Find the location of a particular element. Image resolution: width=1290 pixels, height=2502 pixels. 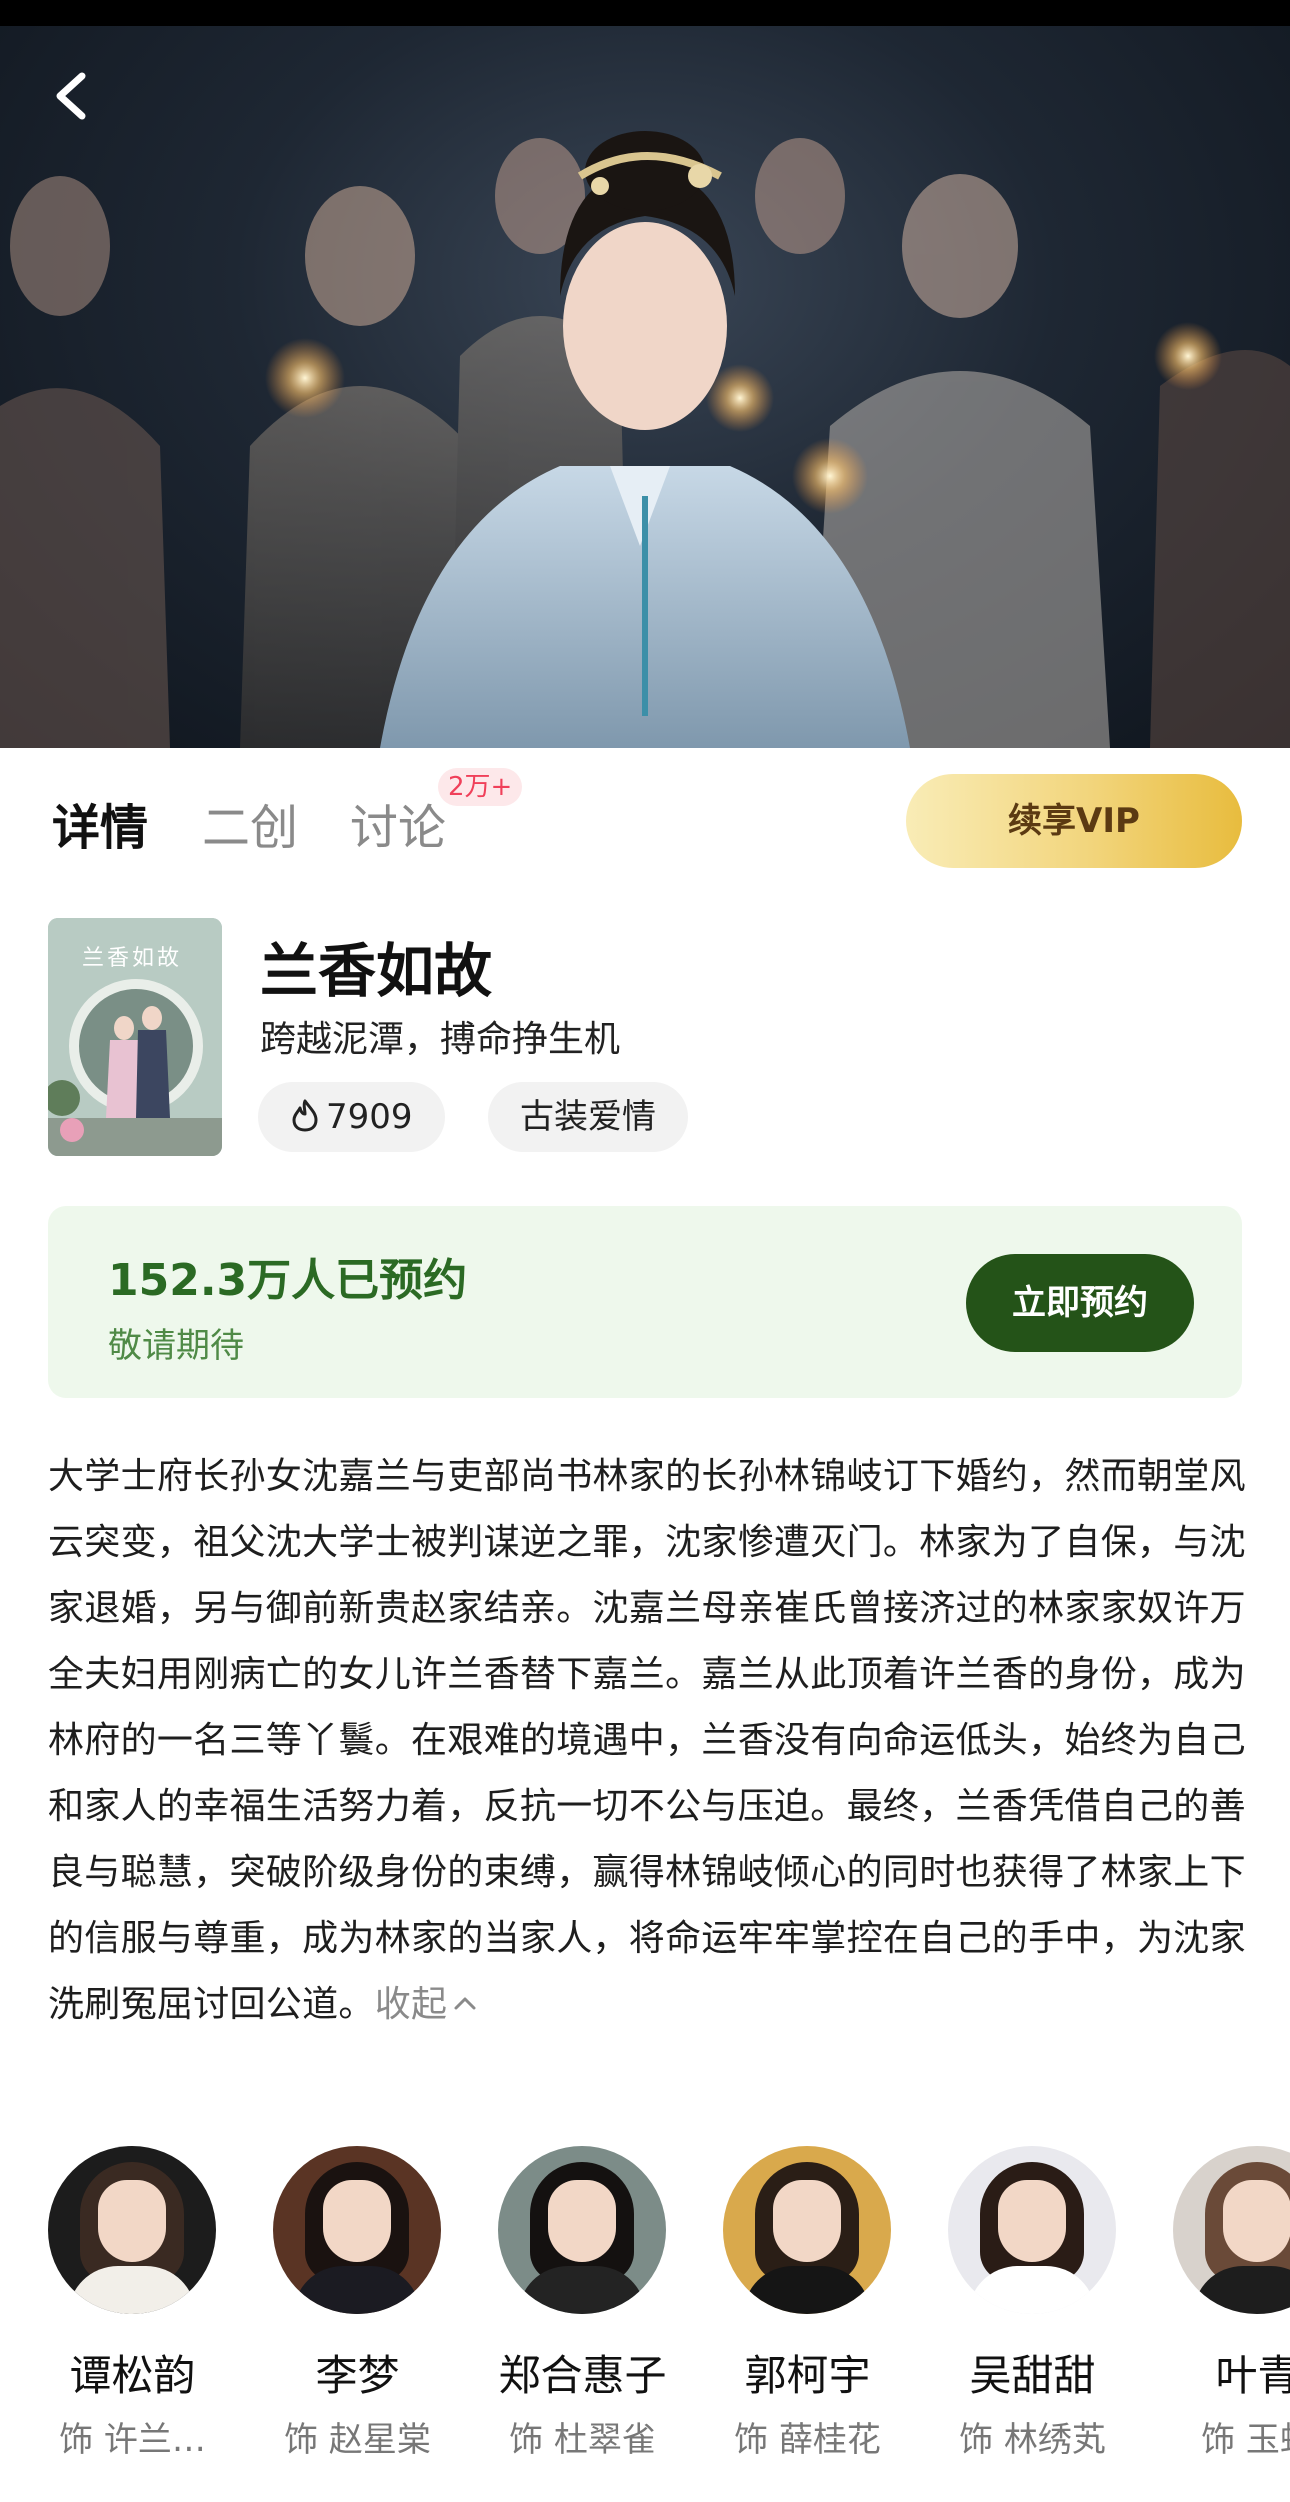

renew-vip-button: 续享VIP is located at coordinates (1074, 821).